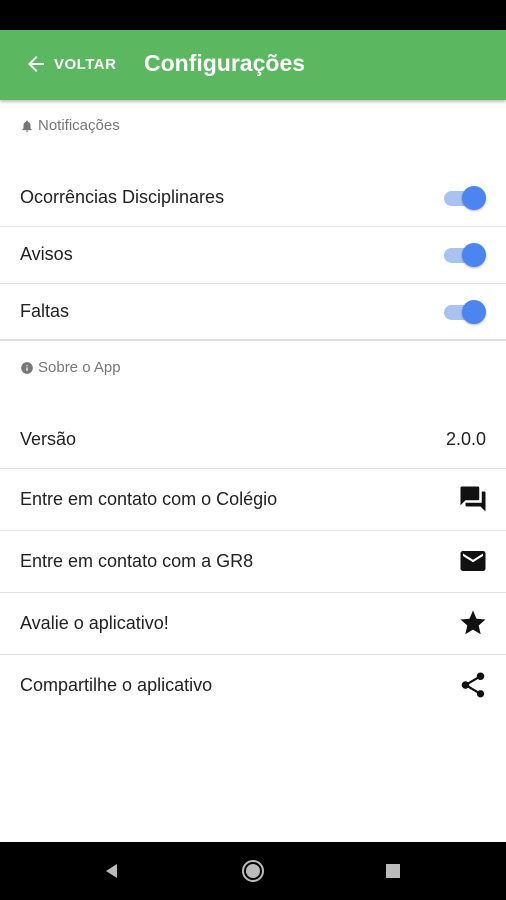 The width and height of the screenshot is (506, 900). I want to click on section-divider, so click(253, 340).